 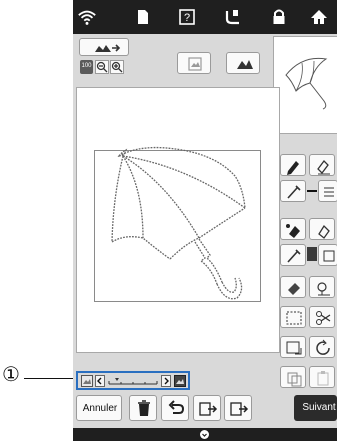 I want to click on fill-color-picker-button, so click(x=293, y=255).